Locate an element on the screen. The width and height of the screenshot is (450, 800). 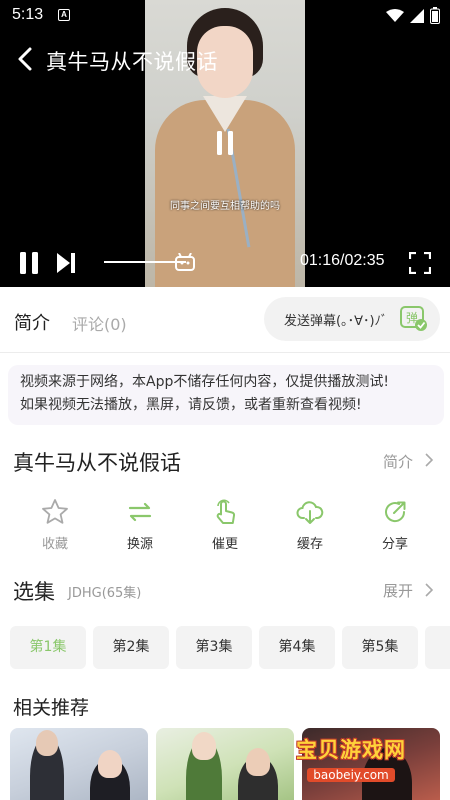
video-title: 真牛马从不说假话 is located at coordinates (132, 62).